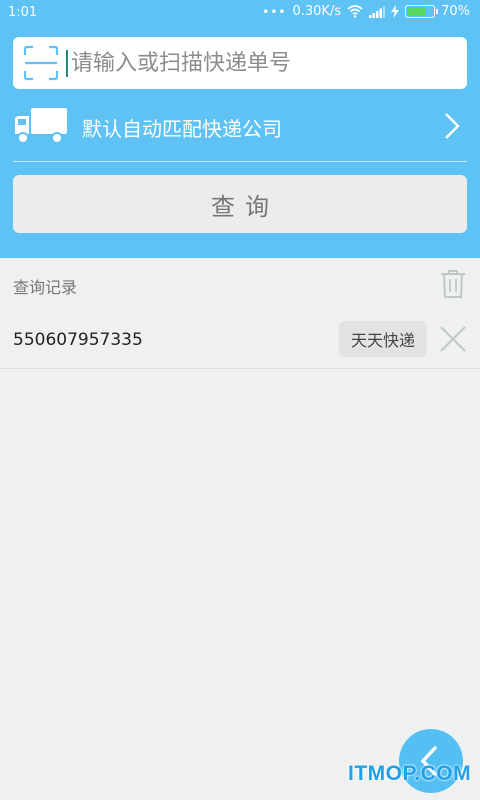  I want to click on watermark-text: ITMOP.COM, so click(410, 773).